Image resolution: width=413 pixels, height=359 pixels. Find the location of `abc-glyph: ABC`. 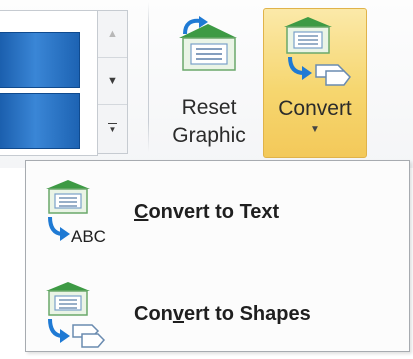

abc-glyph: ABC is located at coordinates (88, 236).